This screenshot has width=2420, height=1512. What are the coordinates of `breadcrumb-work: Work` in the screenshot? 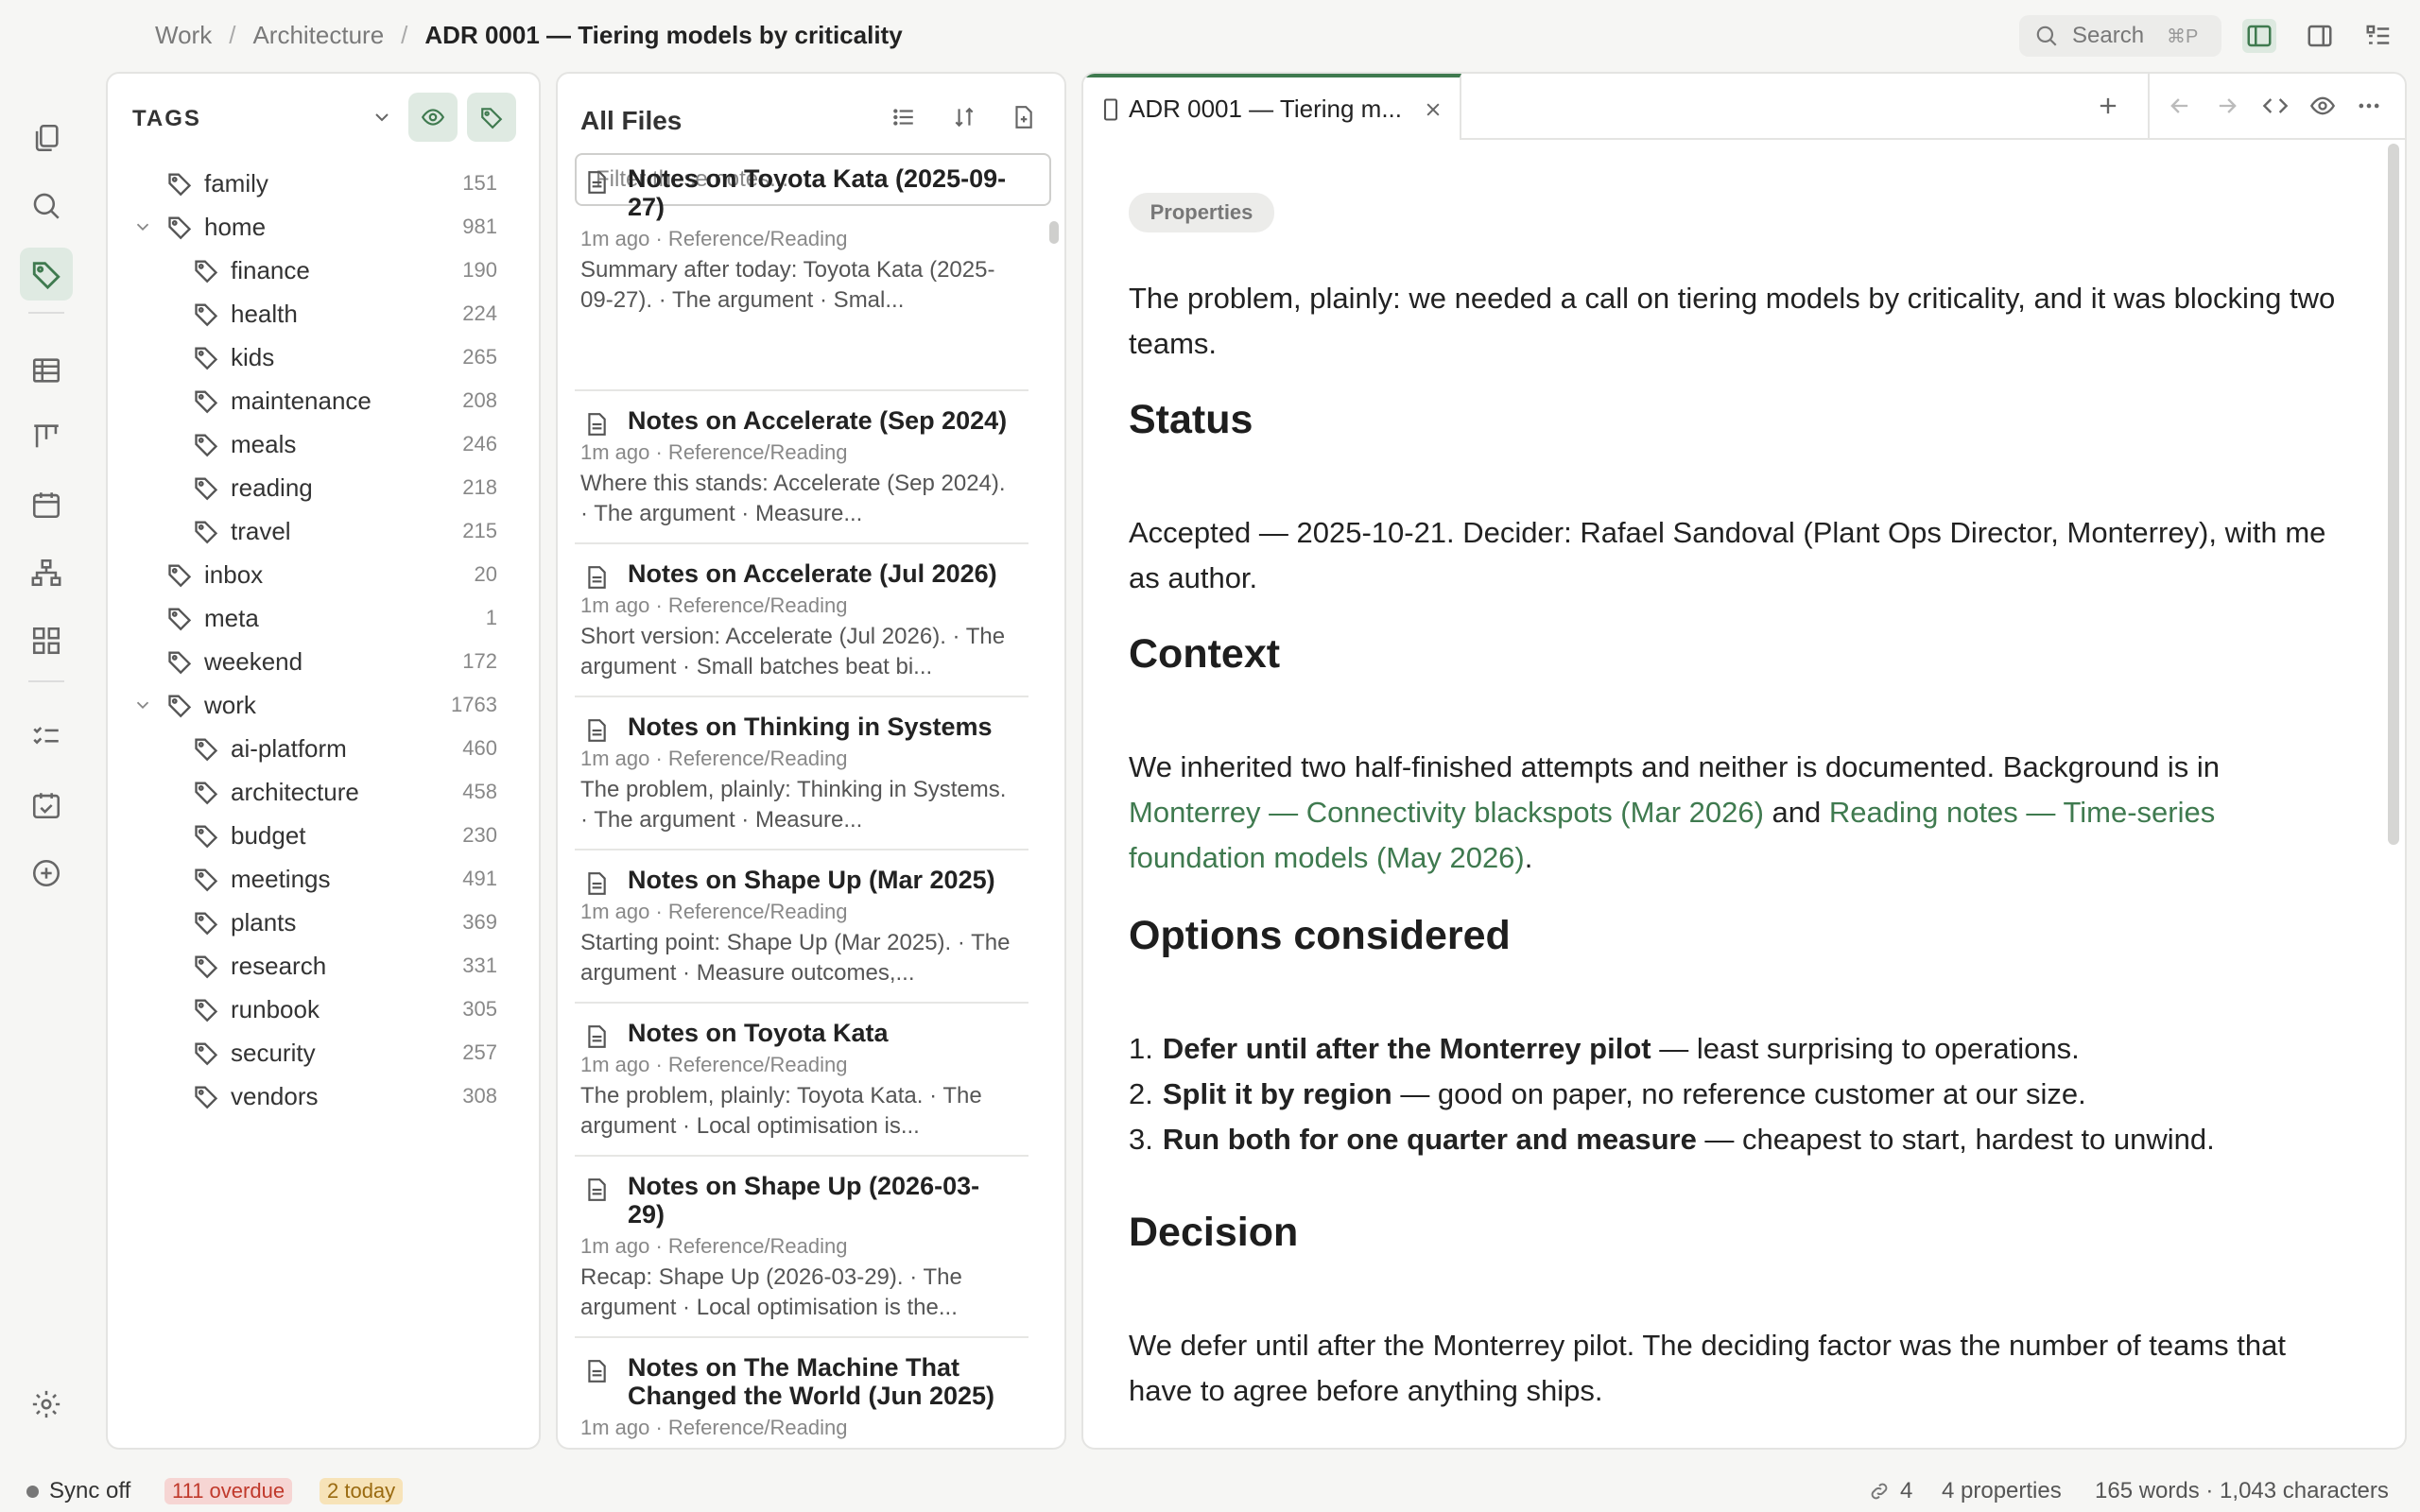 It's located at (183, 35).